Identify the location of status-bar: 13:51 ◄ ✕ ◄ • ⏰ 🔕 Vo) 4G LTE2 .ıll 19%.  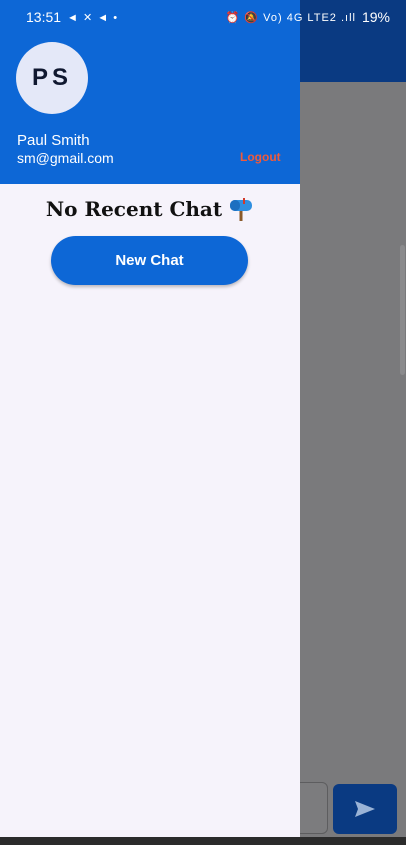
(203, 17).